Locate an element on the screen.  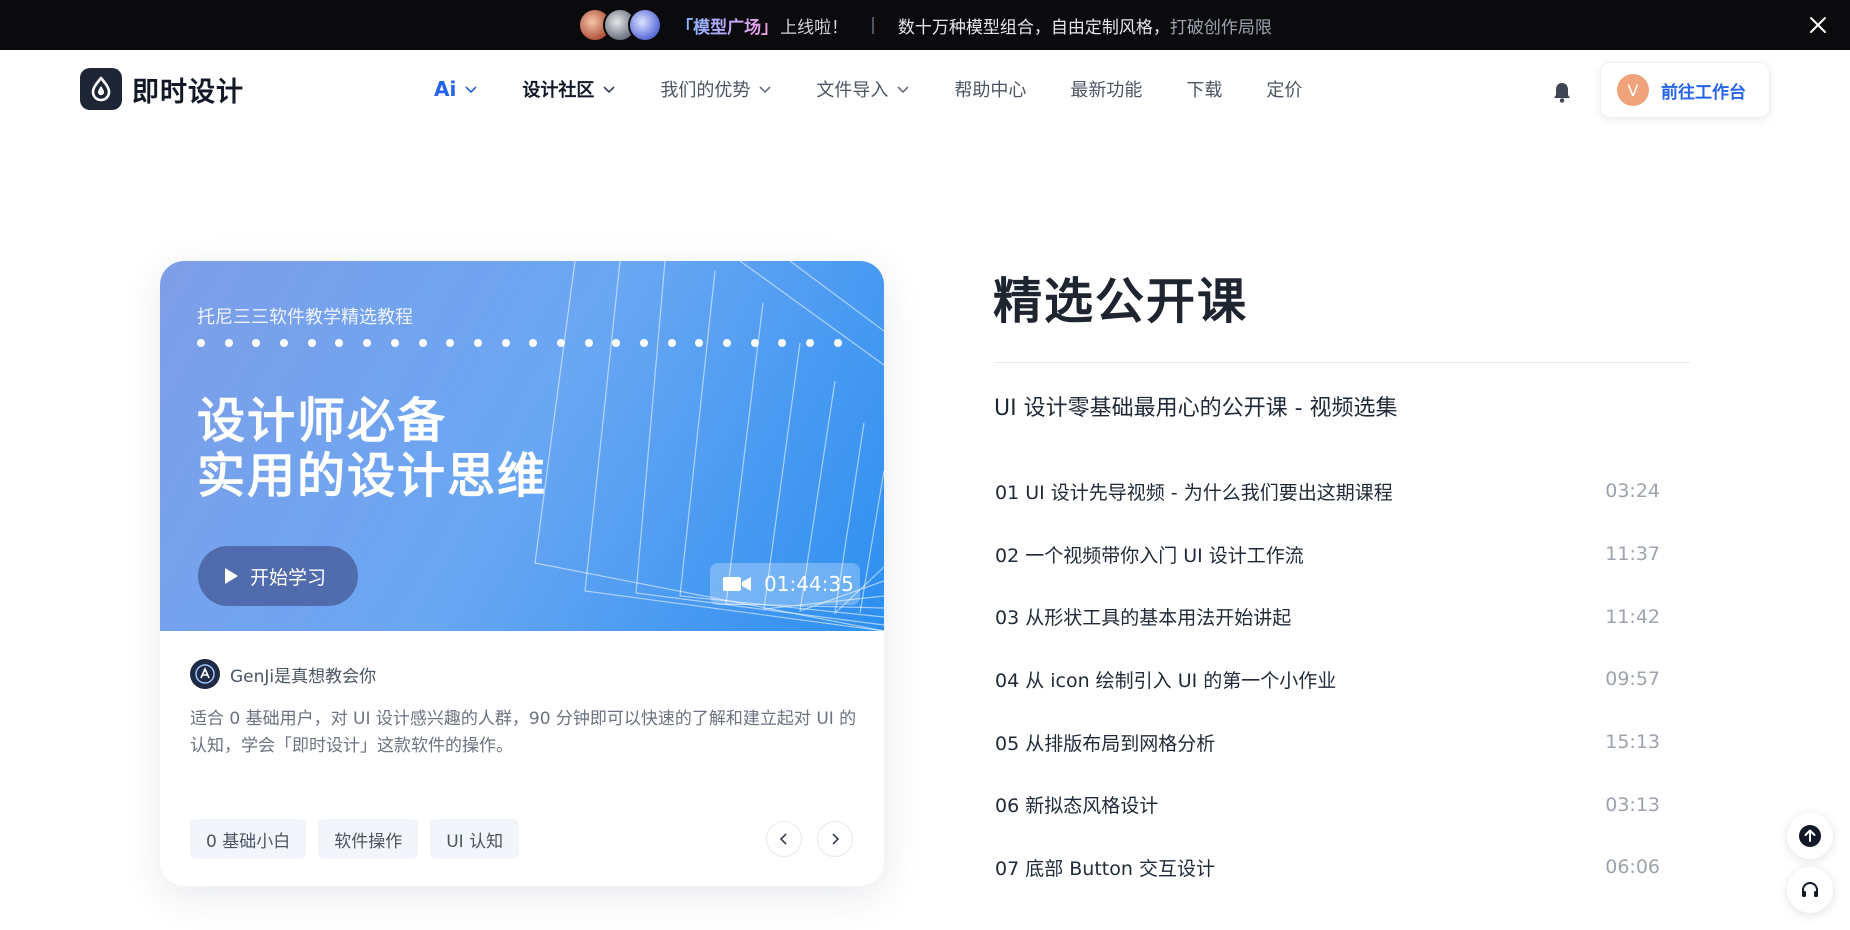
next-course-button is located at coordinates (835, 839).